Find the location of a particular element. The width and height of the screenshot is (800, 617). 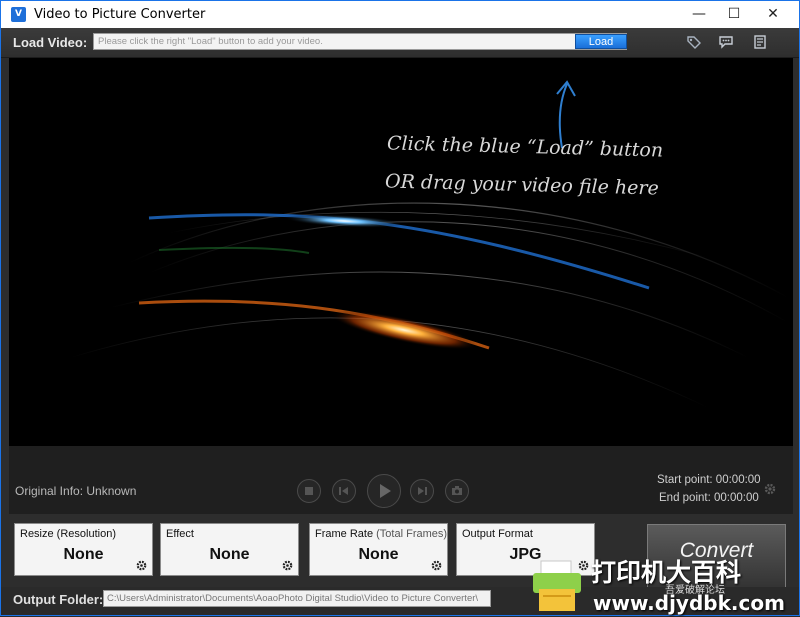

resize-label: Resize (Resolution) is located at coordinates (68, 534).